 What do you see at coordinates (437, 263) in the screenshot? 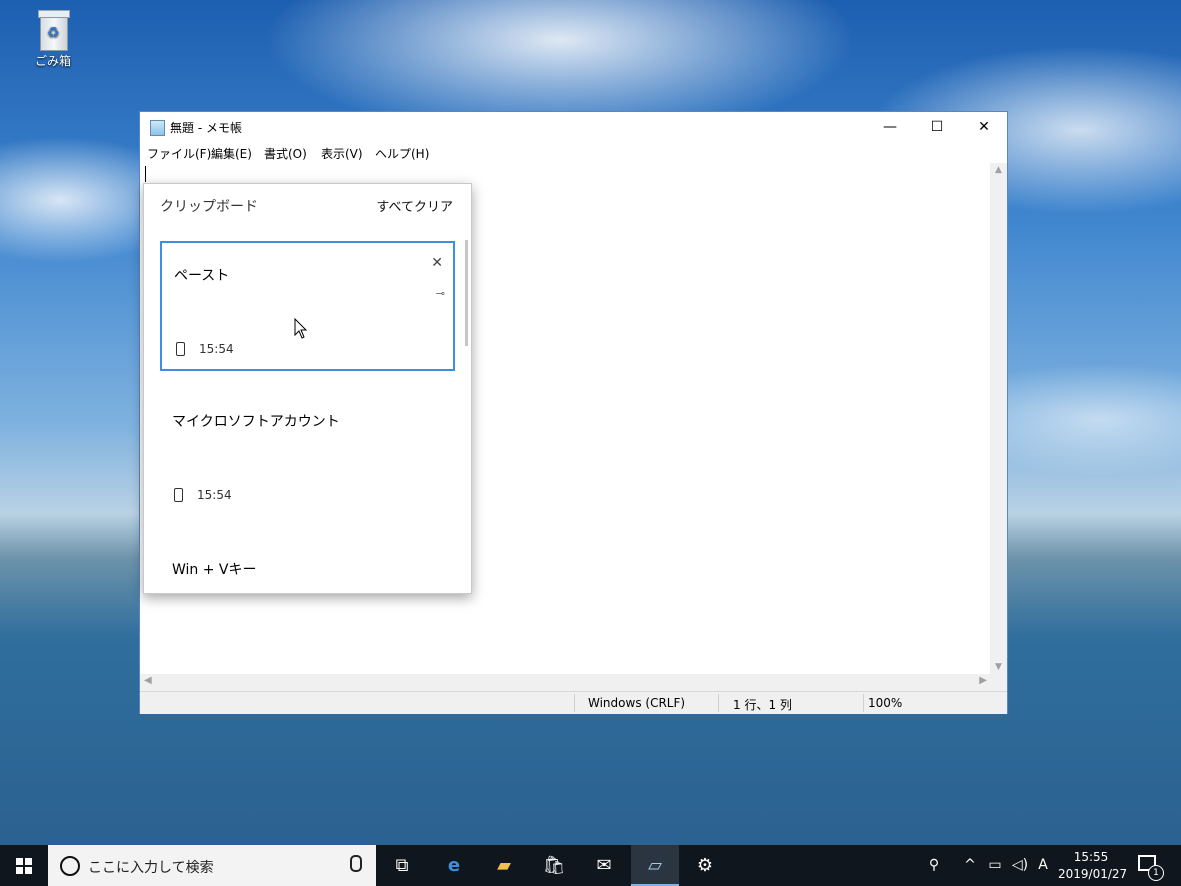
I see `close-icon: ✕` at bounding box center [437, 263].